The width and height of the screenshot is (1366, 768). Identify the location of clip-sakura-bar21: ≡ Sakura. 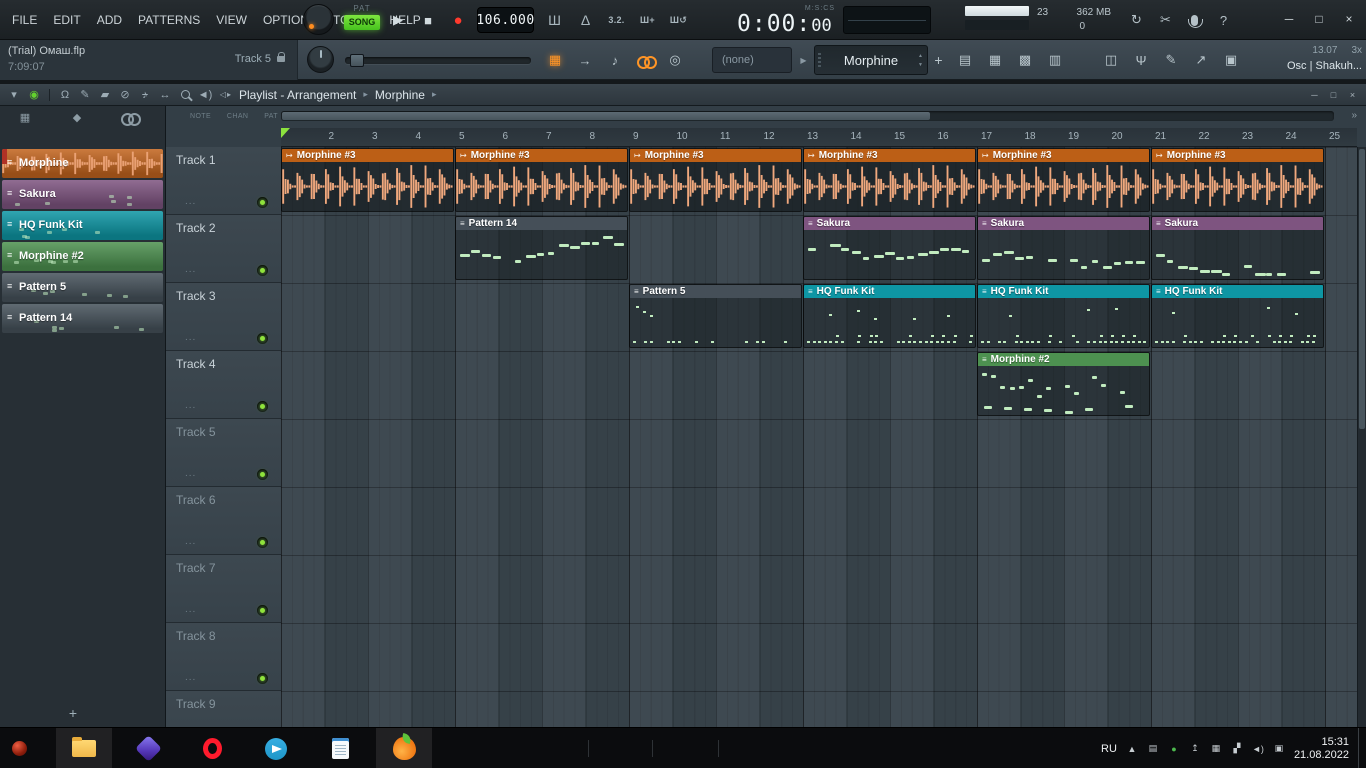
(1237, 248).